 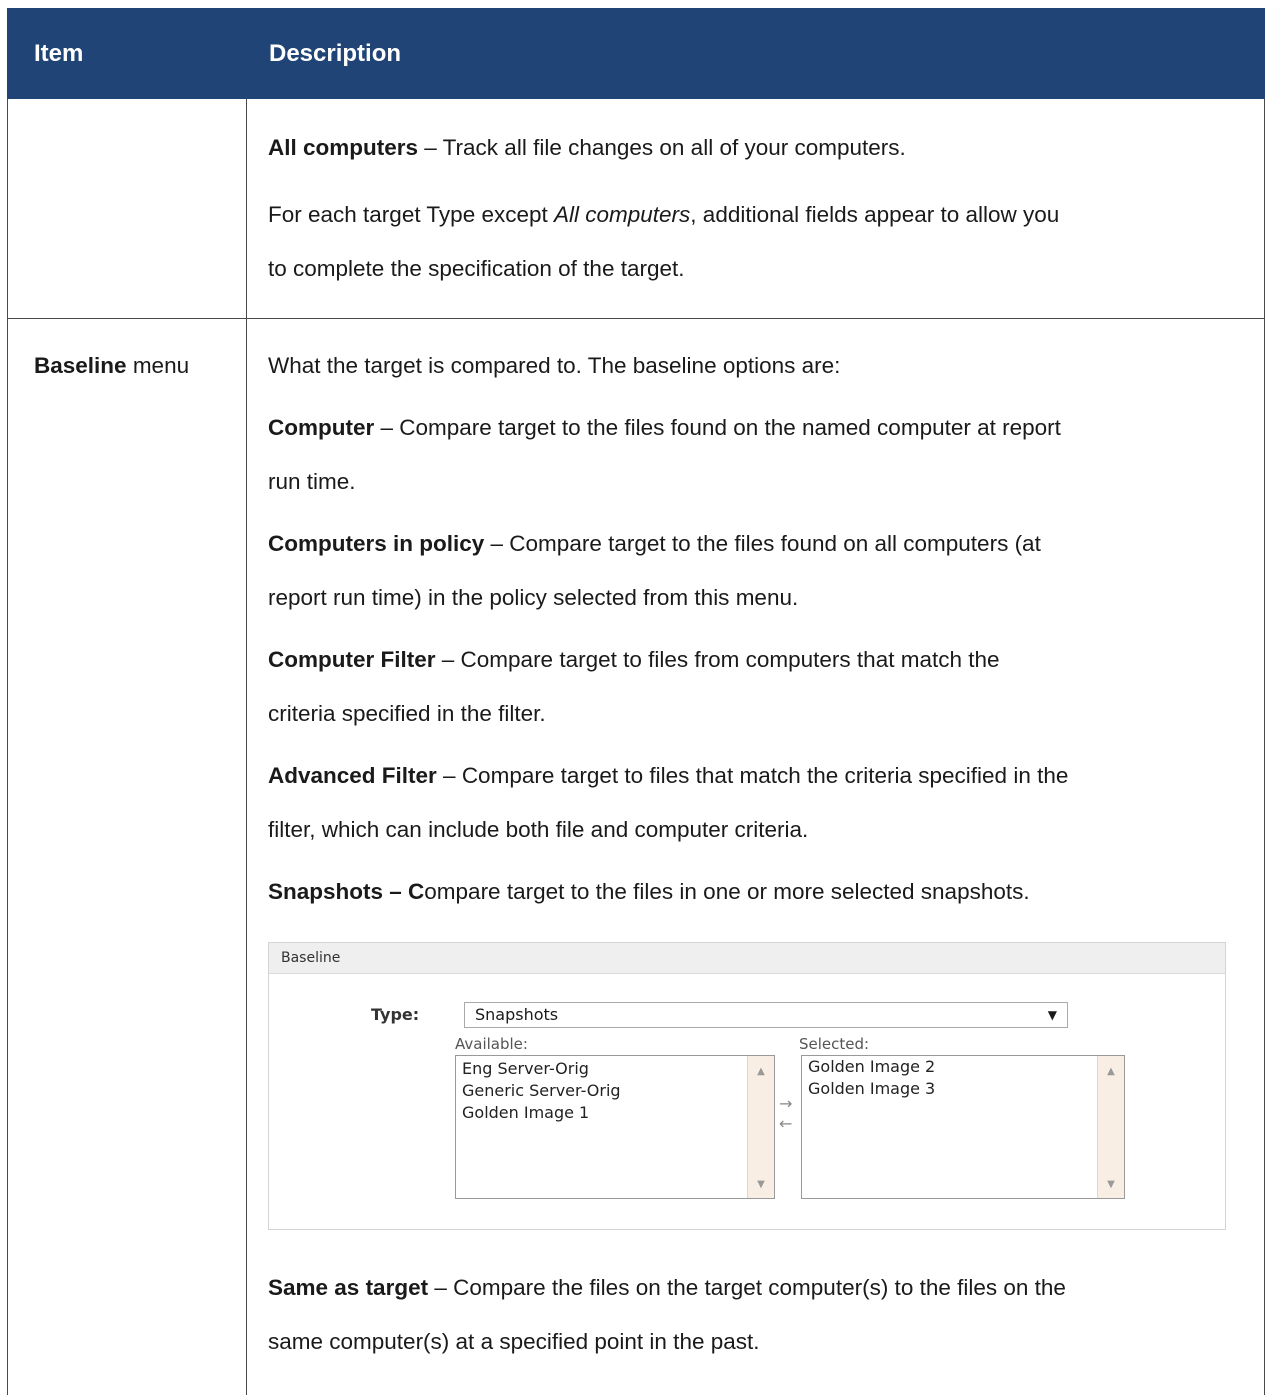 What do you see at coordinates (1110, 1127) in the screenshot?
I see `selected-scrollbar: ▲ ▼` at bounding box center [1110, 1127].